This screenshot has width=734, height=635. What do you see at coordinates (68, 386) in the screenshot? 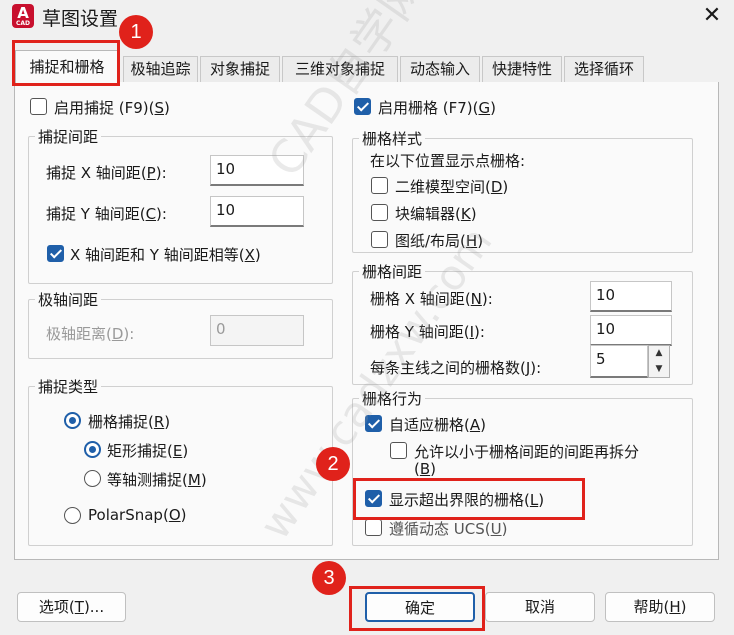
I see `snap-type-group-label: 捕捉类型` at bounding box center [68, 386].